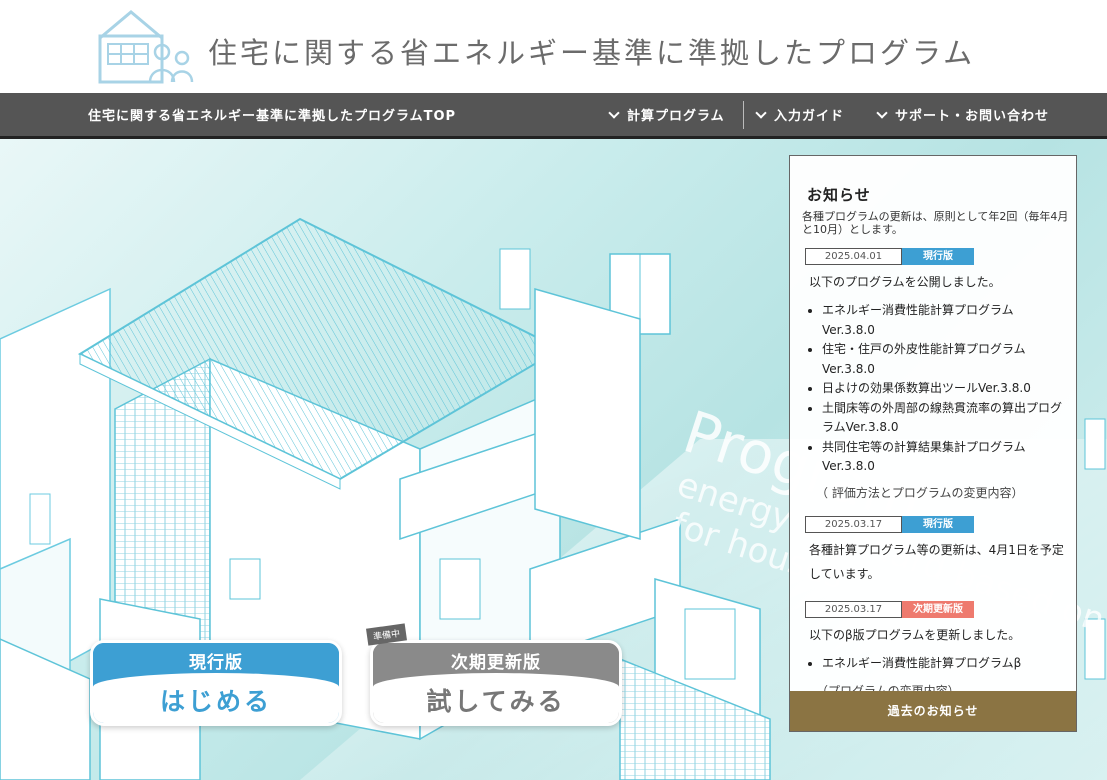 The height and width of the screenshot is (780, 1107). I want to click on list-item: エネルギー消費性能計算プログラム Ver.3.8.0, so click(946, 320).